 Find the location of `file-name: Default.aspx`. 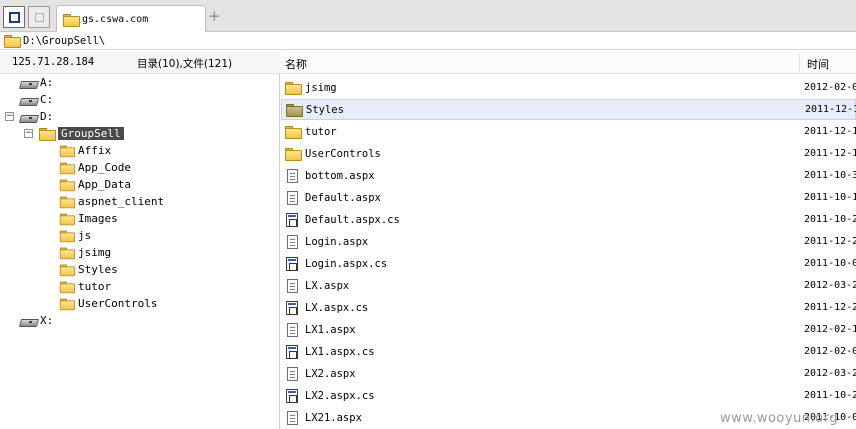

file-name: Default.aspx is located at coordinates (343, 197).